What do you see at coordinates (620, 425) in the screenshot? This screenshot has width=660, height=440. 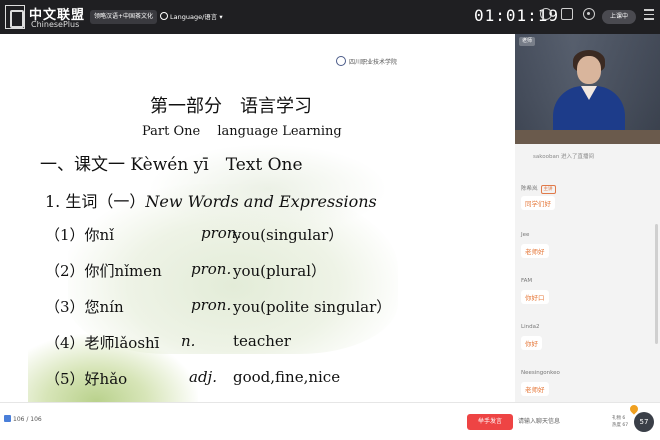 I see `reward-heat-count: 热度 67` at bounding box center [620, 425].